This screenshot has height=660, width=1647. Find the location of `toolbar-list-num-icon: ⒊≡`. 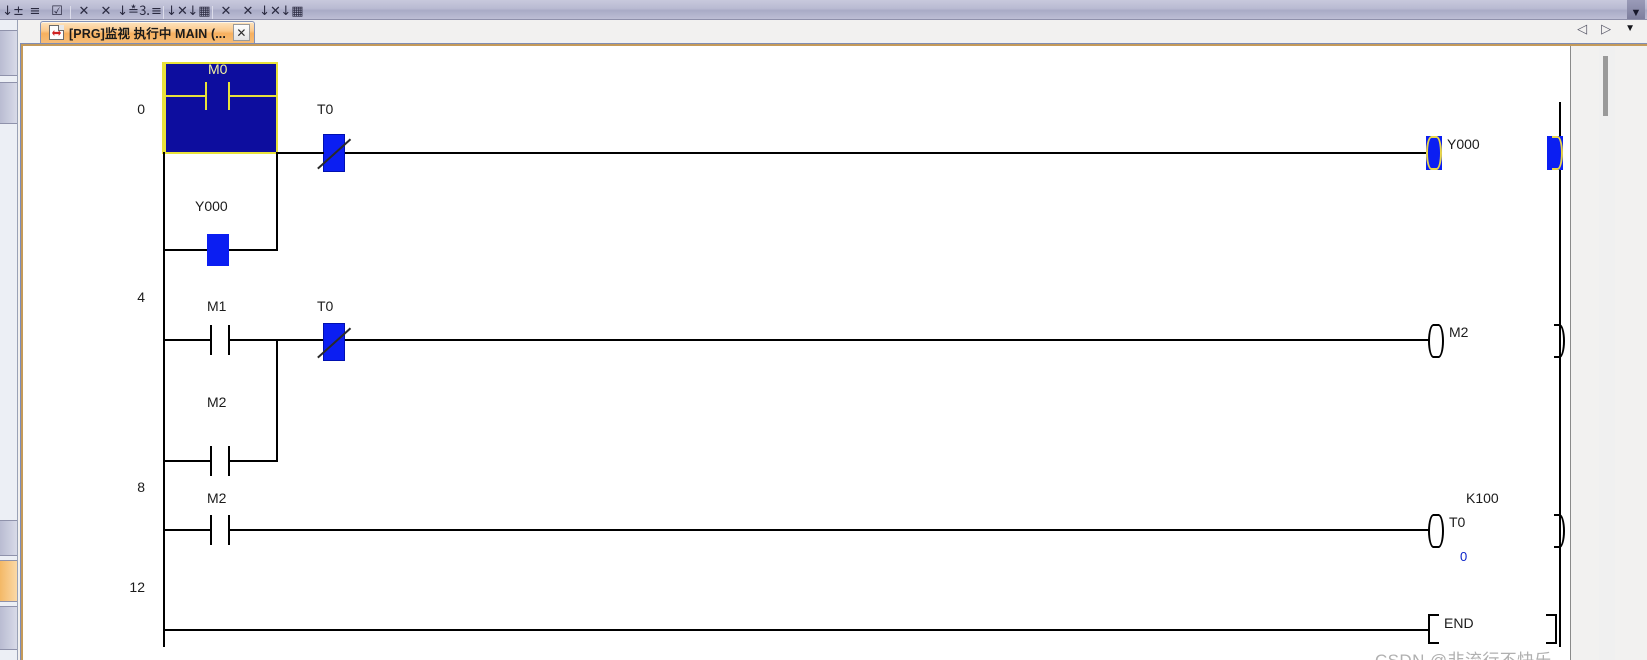

toolbar-list-num-icon: ⒊≡ is located at coordinates (150, 9).